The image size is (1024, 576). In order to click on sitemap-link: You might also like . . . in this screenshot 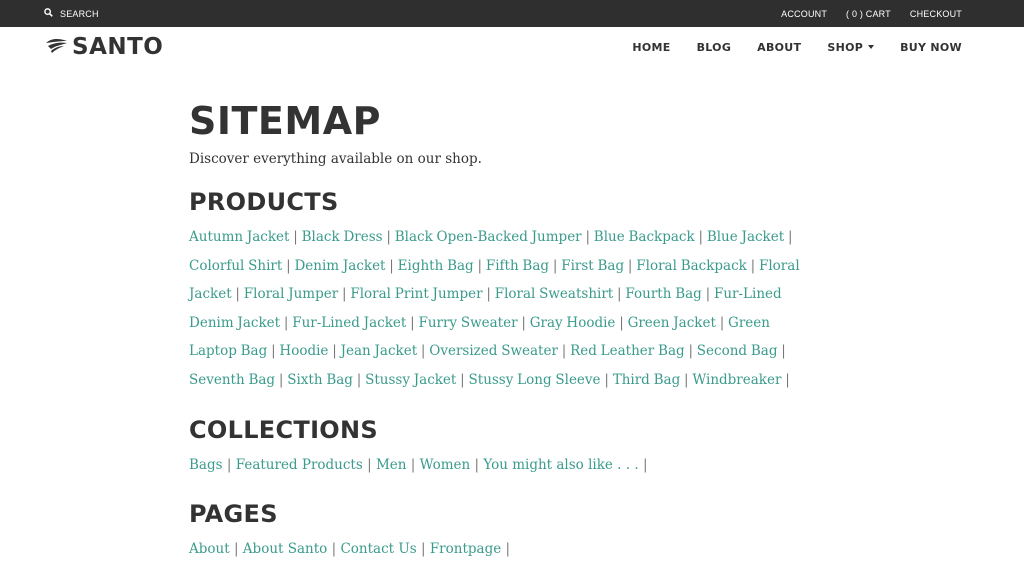, I will do `click(560, 465)`.